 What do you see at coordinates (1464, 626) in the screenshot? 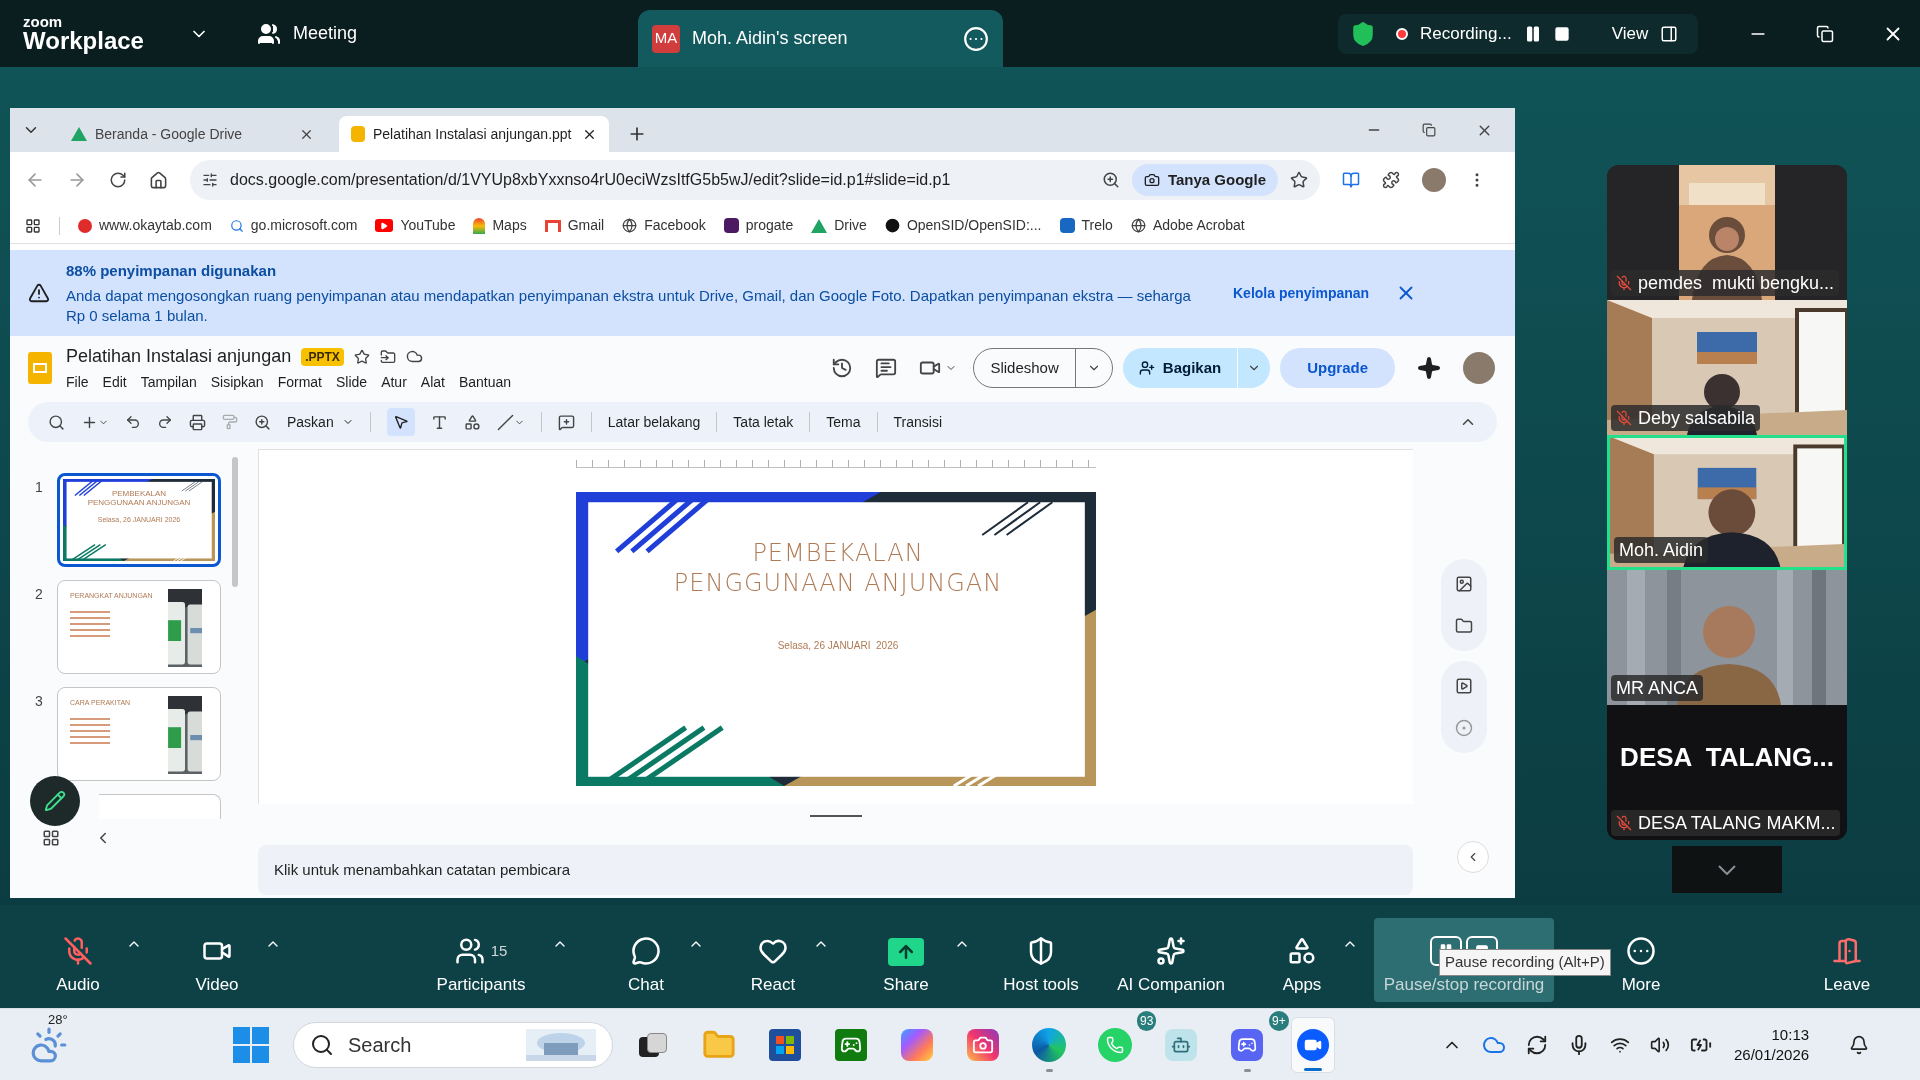
I see `folder-icon` at bounding box center [1464, 626].